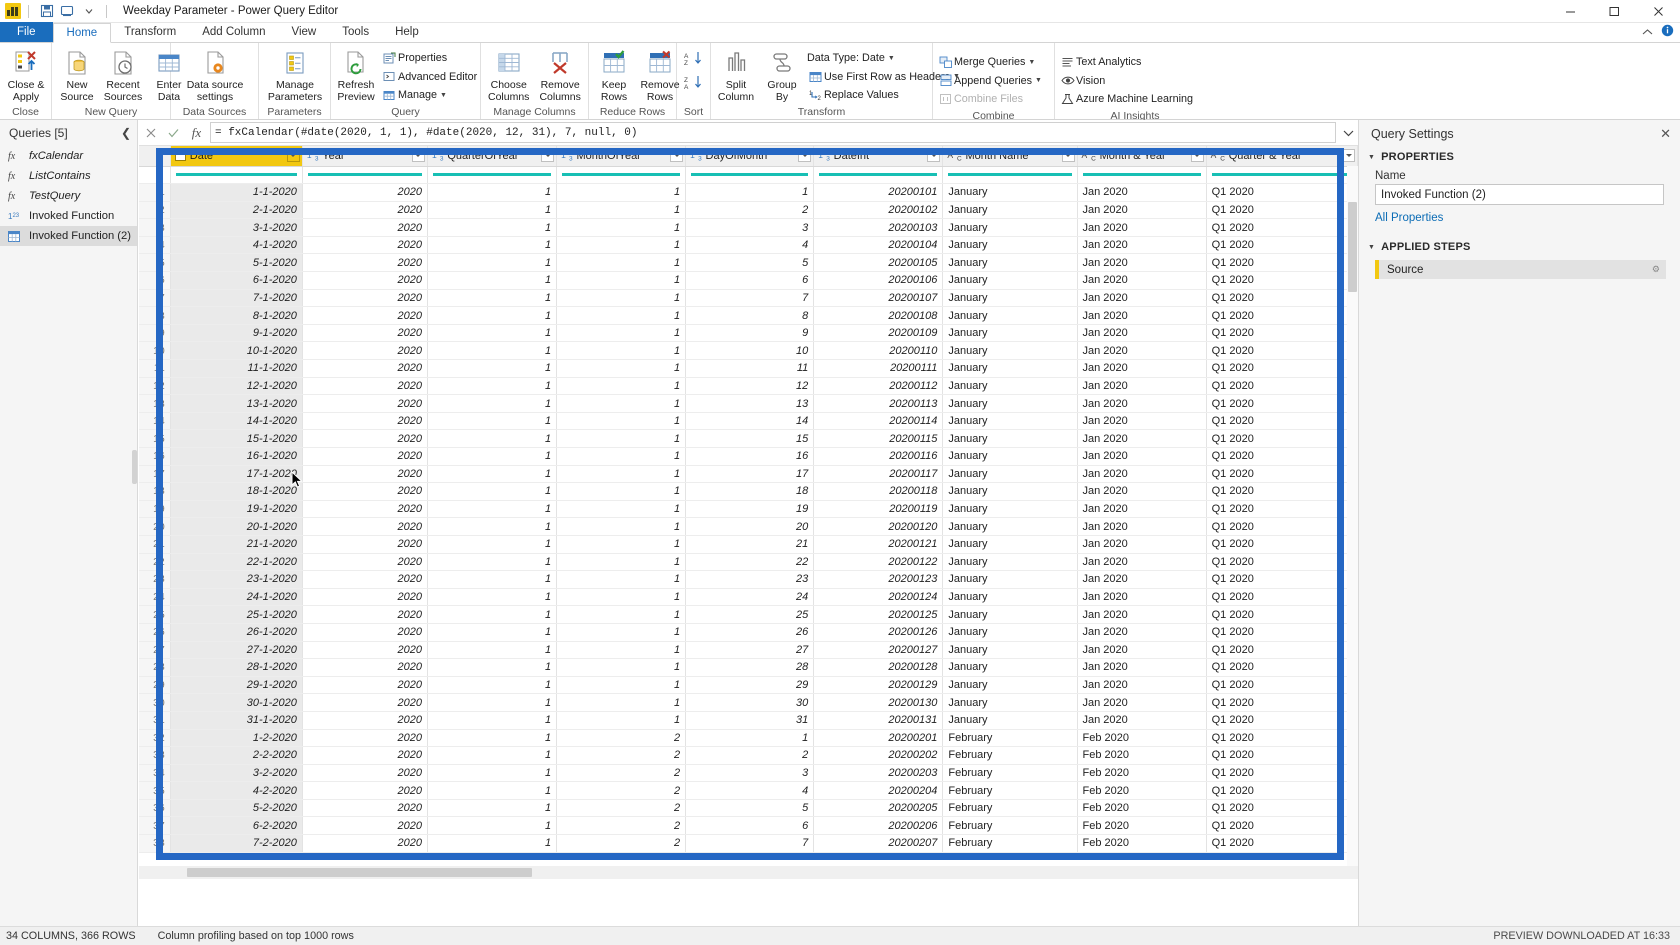  What do you see at coordinates (878, 685) in the screenshot?
I see `table-cell-dateint: 20200129` at bounding box center [878, 685].